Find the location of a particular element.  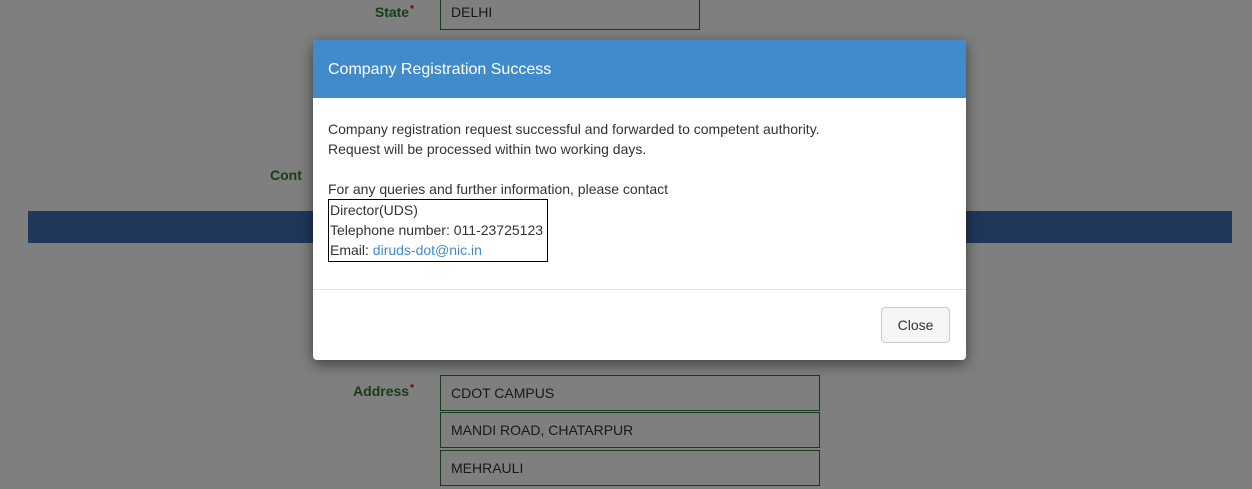

modal-title: Company Registration Success is located at coordinates (440, 69).